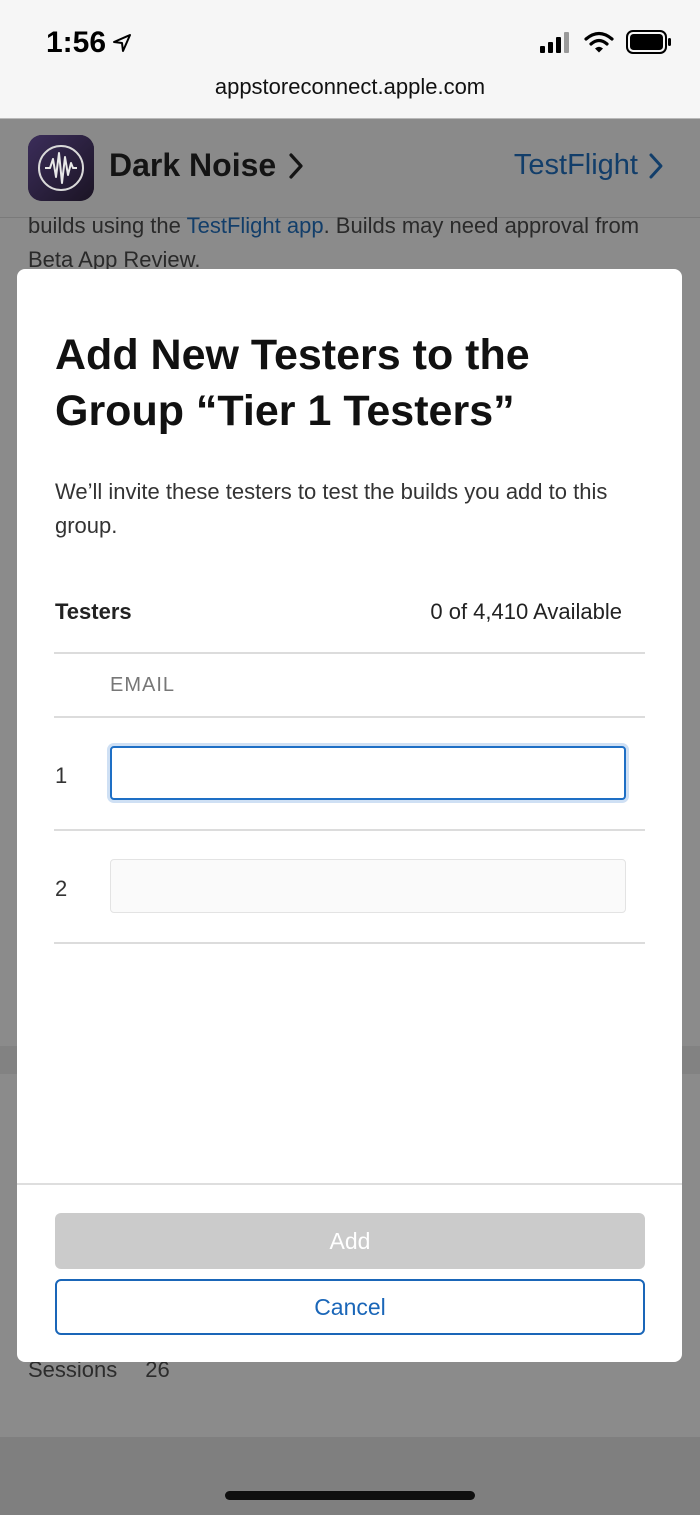  I want to click on system-icons, so click(606, 42).